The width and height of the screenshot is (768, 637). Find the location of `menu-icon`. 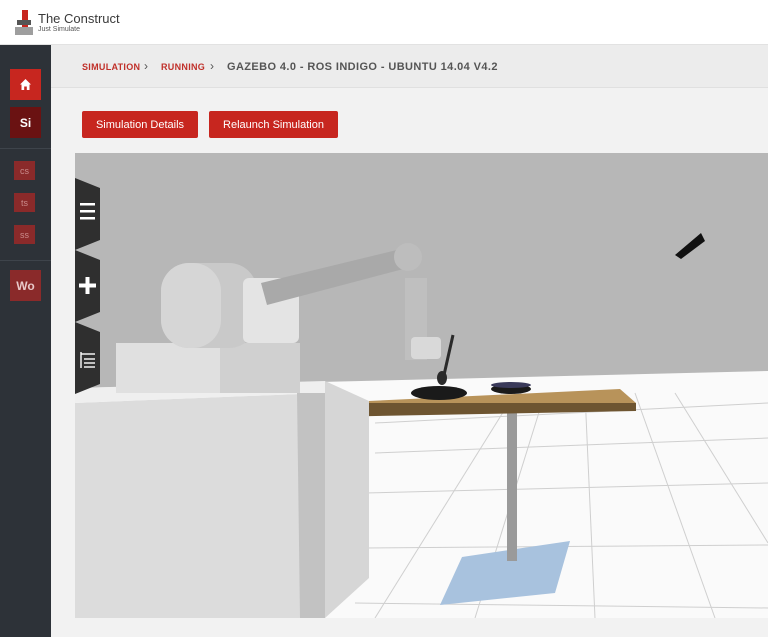

menu-icon is located at coordinates (87, 211).